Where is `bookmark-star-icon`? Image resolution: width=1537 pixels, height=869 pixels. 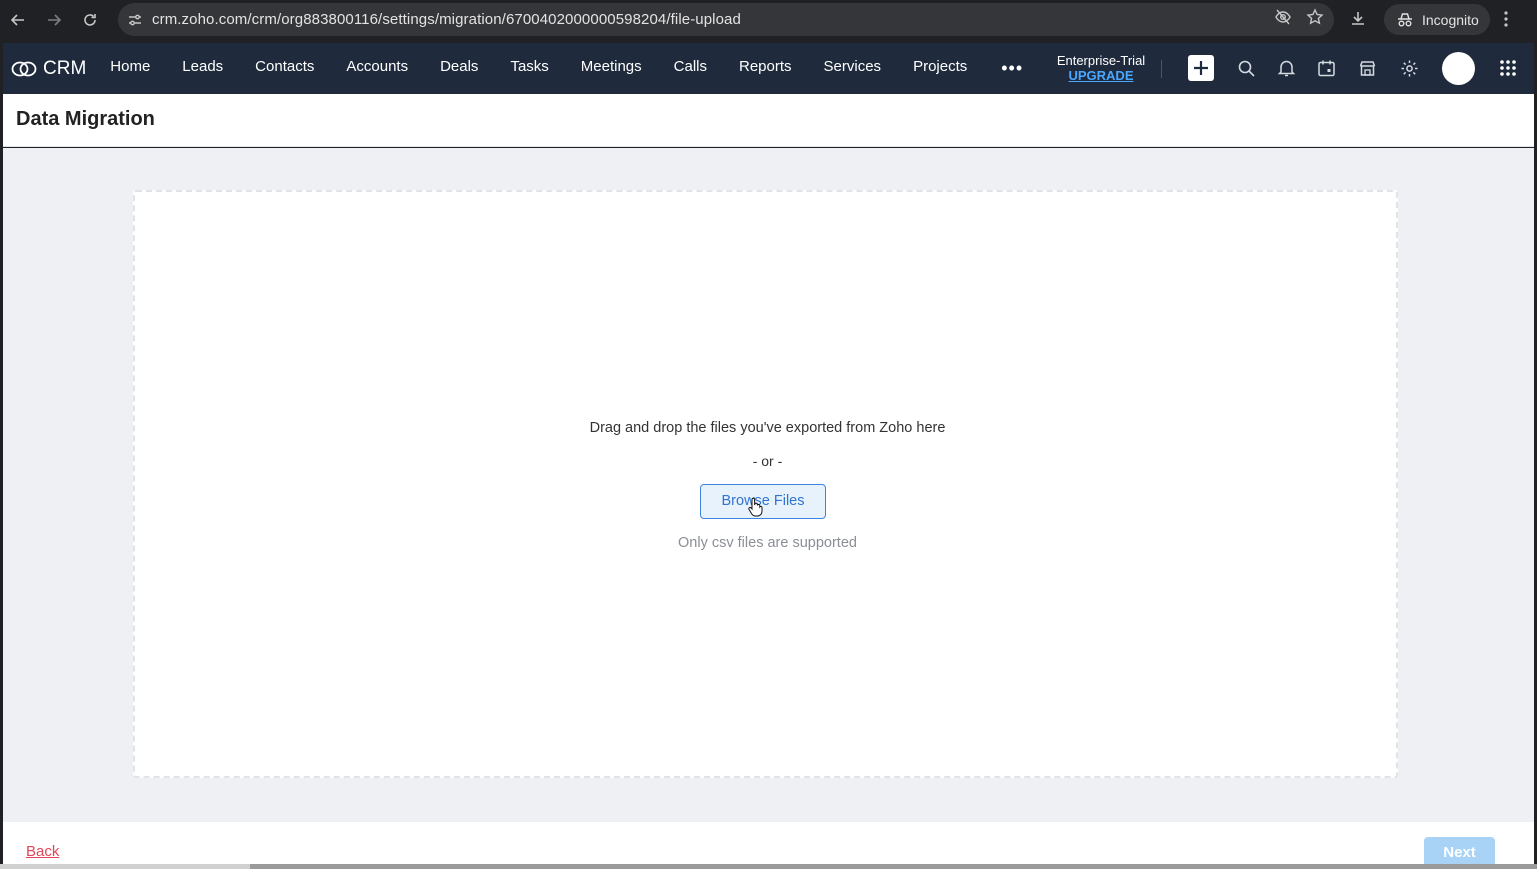
bookmark-star-icon is located at coordinates (1315, 19).